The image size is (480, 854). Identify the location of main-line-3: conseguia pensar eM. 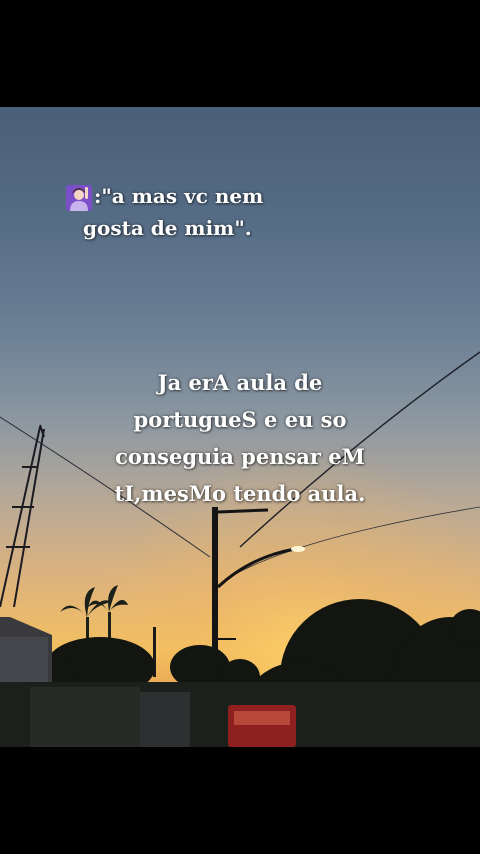
(240, 456).